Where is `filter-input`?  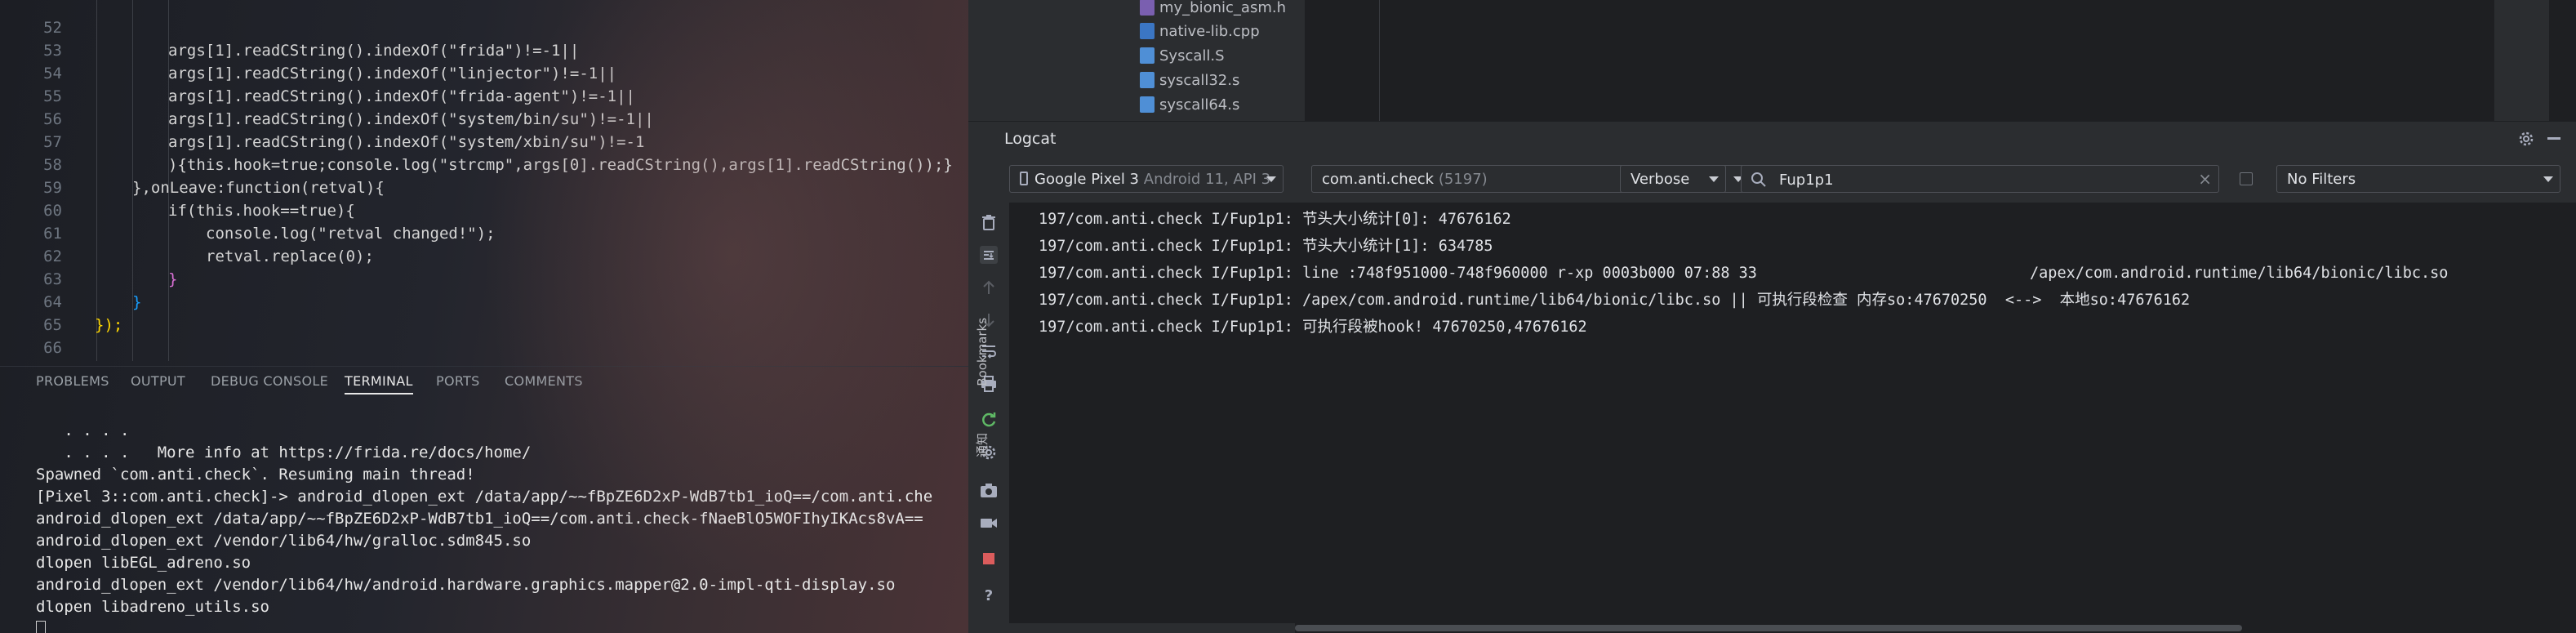 filter-input is located at coordinates (1975, 179).